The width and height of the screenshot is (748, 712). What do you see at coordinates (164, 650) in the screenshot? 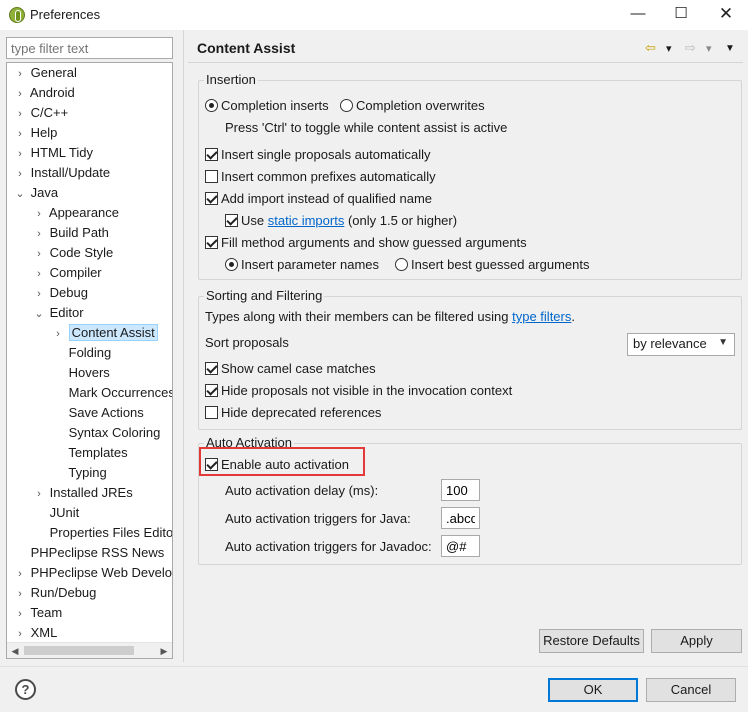
I see `scroll-right-icon: ▶` at bounding box center [164, 650].